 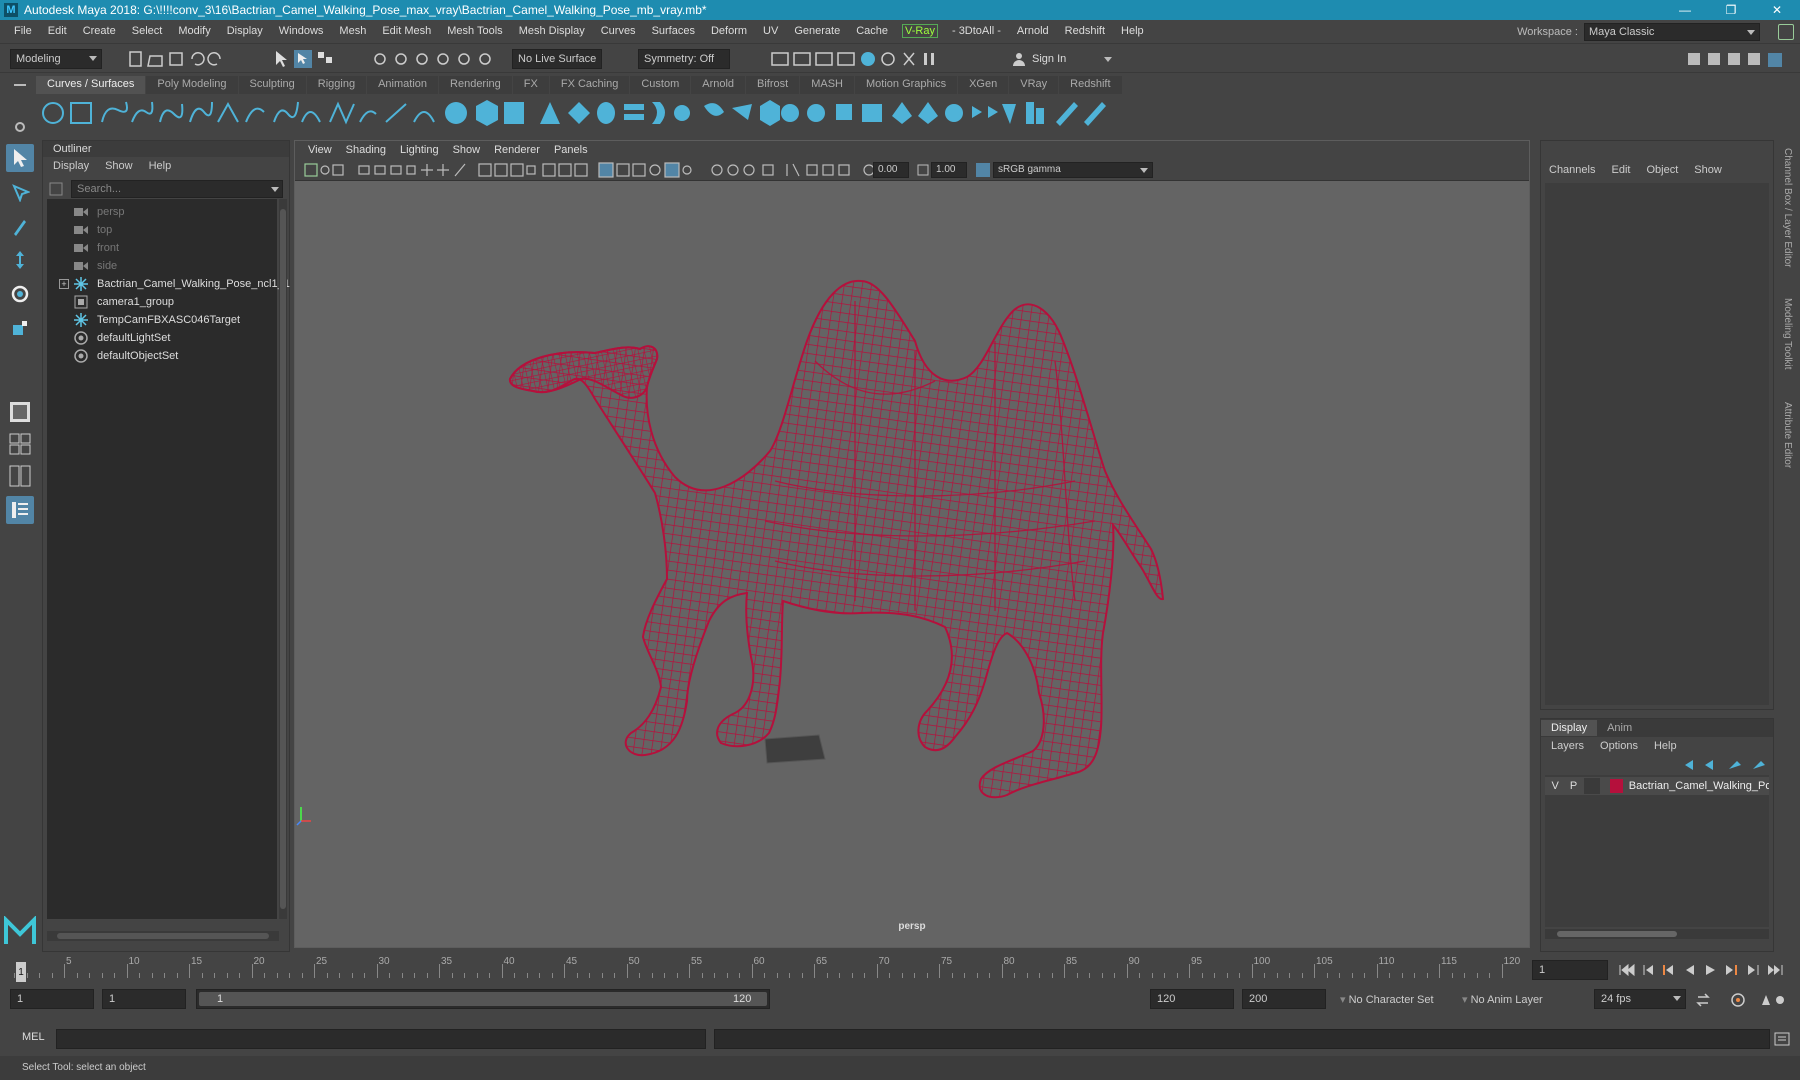 What do you see at coordinates (474, 31) in the screenshot?
I see `menu-mesh-tools: Mesh Tools` at bounding box center [474, 31].